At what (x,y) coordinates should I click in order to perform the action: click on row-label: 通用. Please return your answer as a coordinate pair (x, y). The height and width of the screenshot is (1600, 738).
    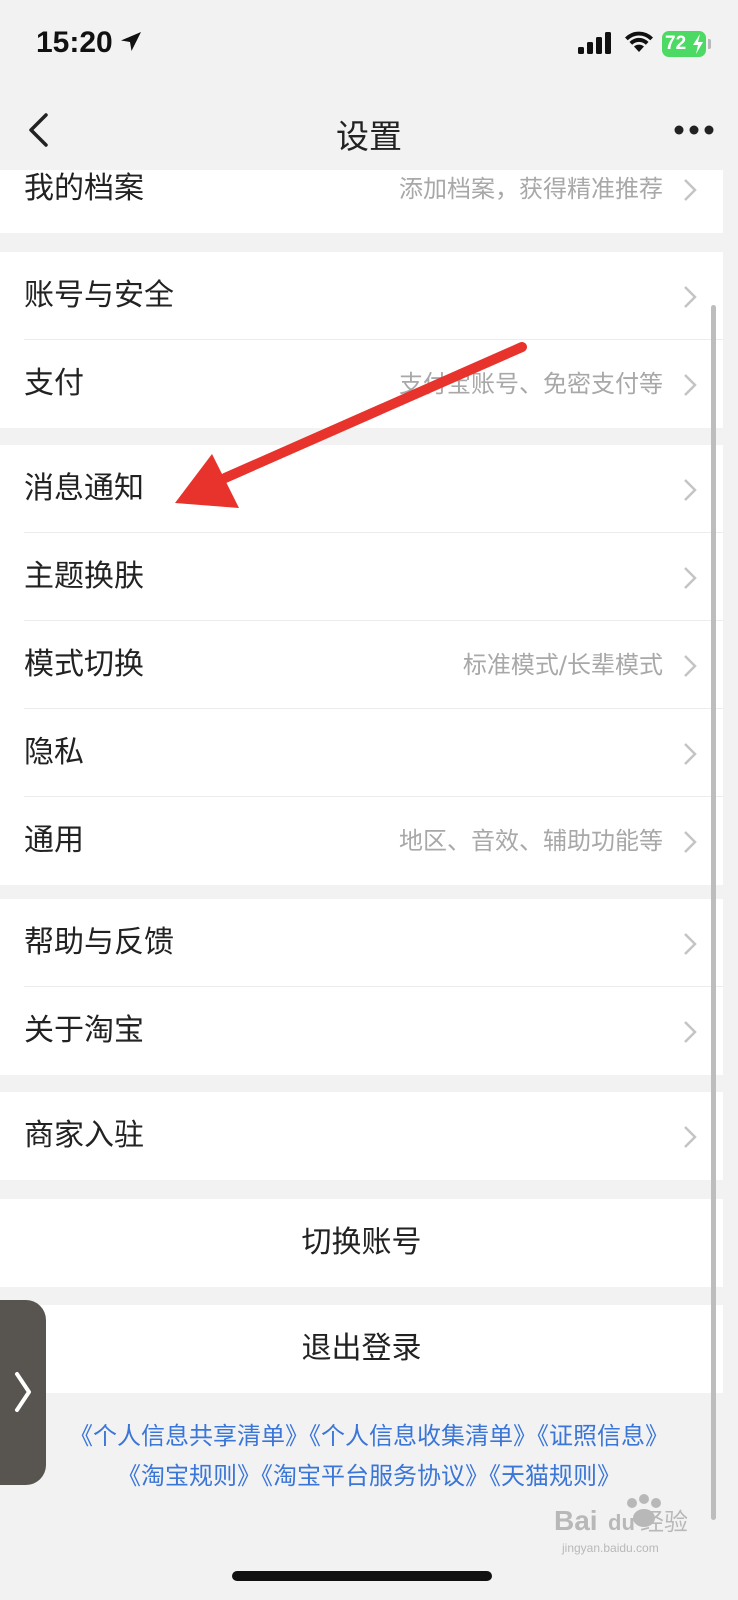
    Looking at the image, I should click on (54, 840).